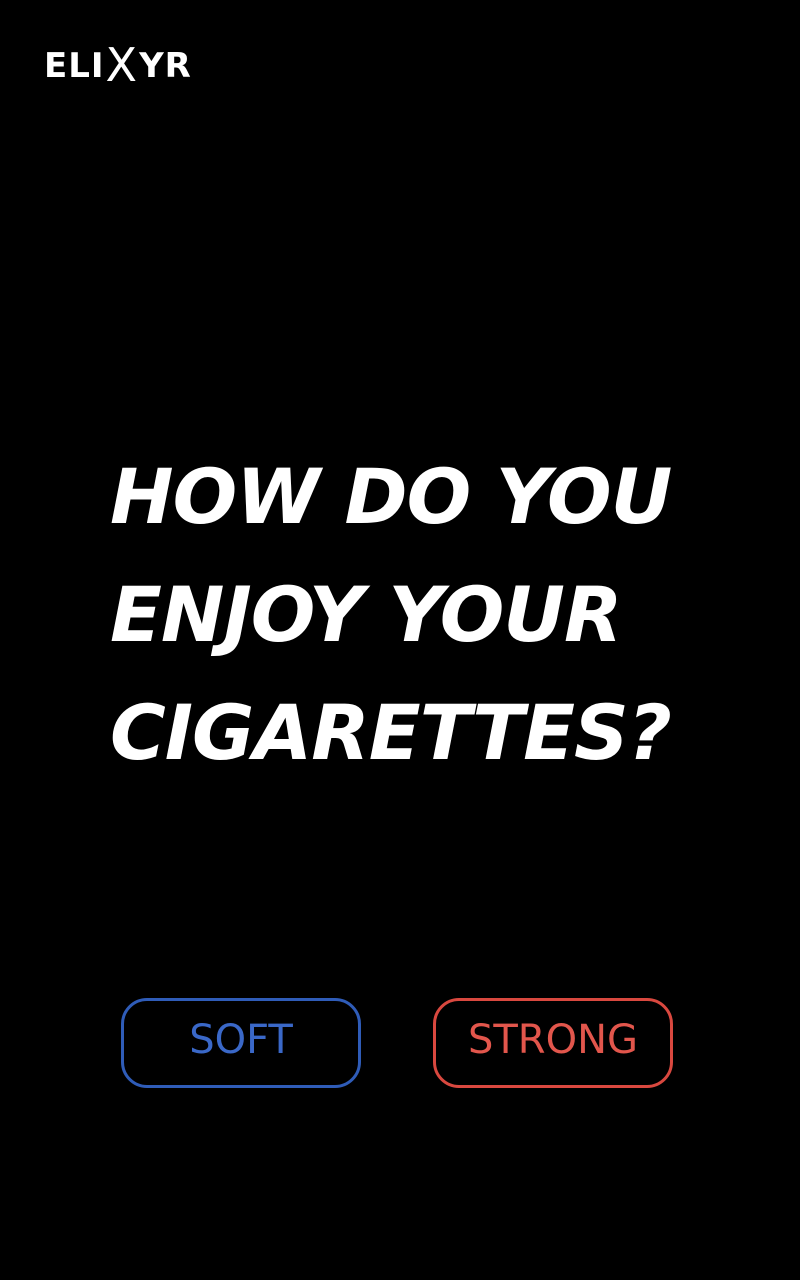 This screenshot has width=800, height=1280. Describe the element at coordinates (241, 1043) in the screenshot. I see `soft-button: SOFT` at that location.